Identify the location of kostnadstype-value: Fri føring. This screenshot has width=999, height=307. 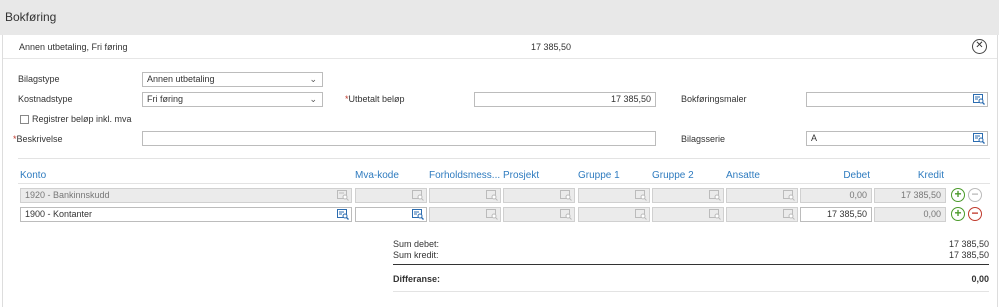
(165, 99).